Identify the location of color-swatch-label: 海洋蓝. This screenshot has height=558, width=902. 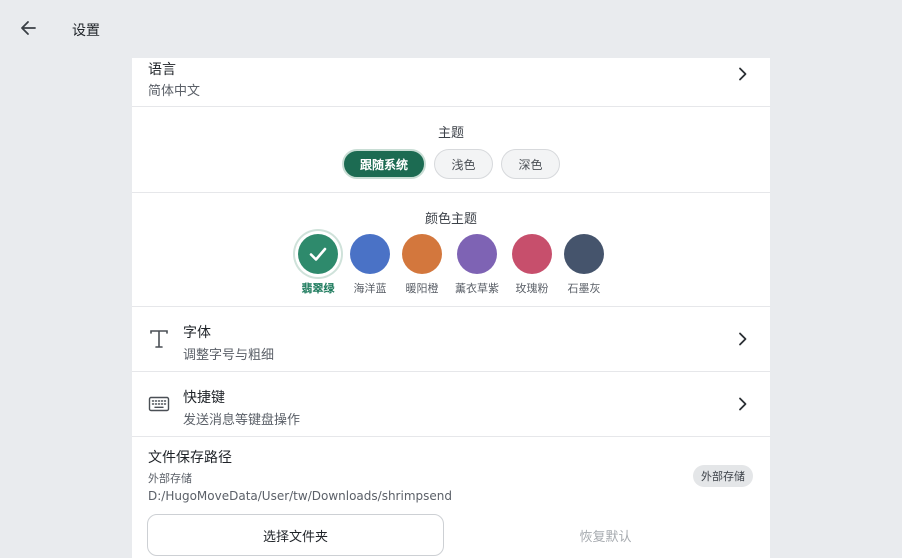
(370, 288).